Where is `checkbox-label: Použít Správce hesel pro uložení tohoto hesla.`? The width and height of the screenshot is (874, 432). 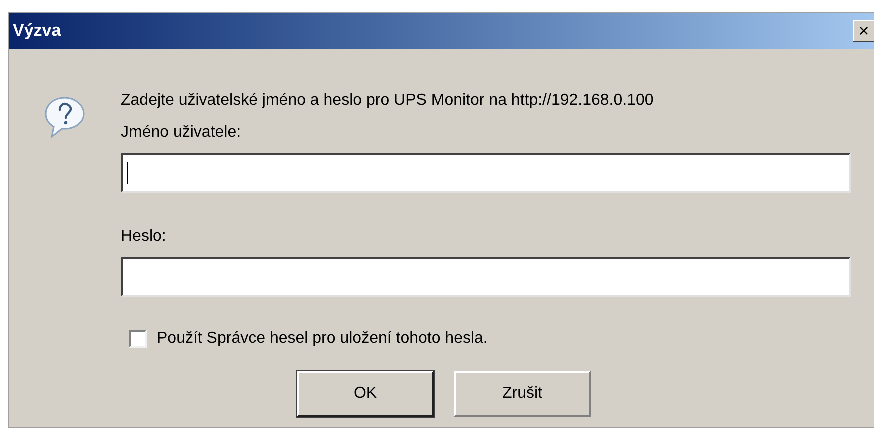
checkbox-label: Použít Správce hesel pro uložení tohoto hesla. is located at coordinates (322, 339).